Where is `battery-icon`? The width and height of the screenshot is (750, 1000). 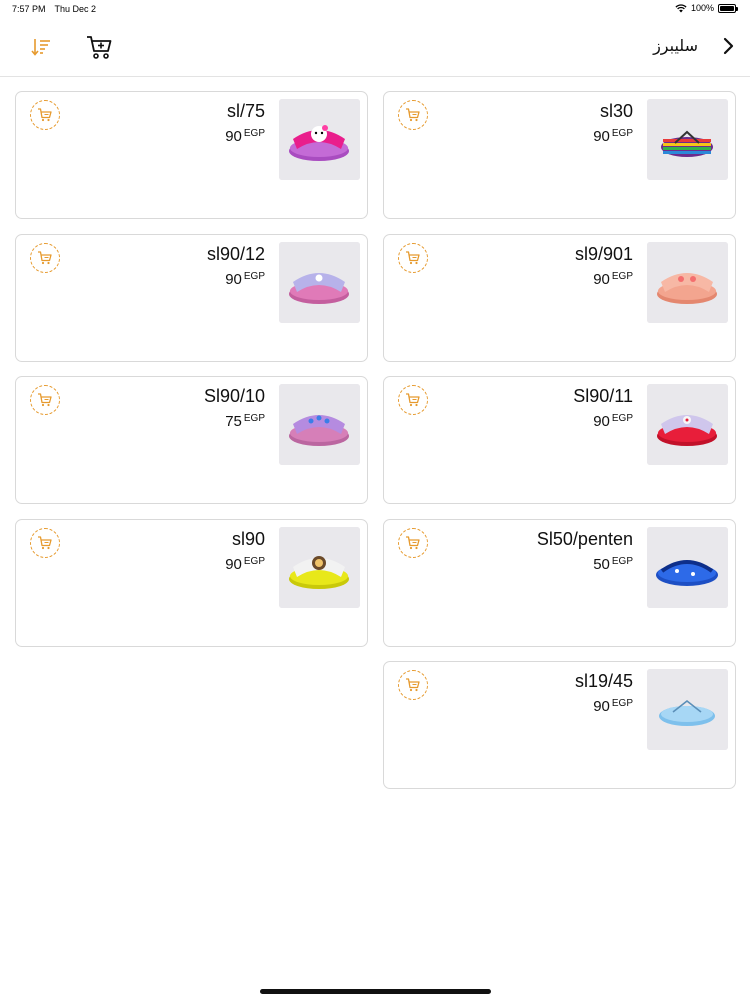 battery-icon is located at coordinates (728, 8).